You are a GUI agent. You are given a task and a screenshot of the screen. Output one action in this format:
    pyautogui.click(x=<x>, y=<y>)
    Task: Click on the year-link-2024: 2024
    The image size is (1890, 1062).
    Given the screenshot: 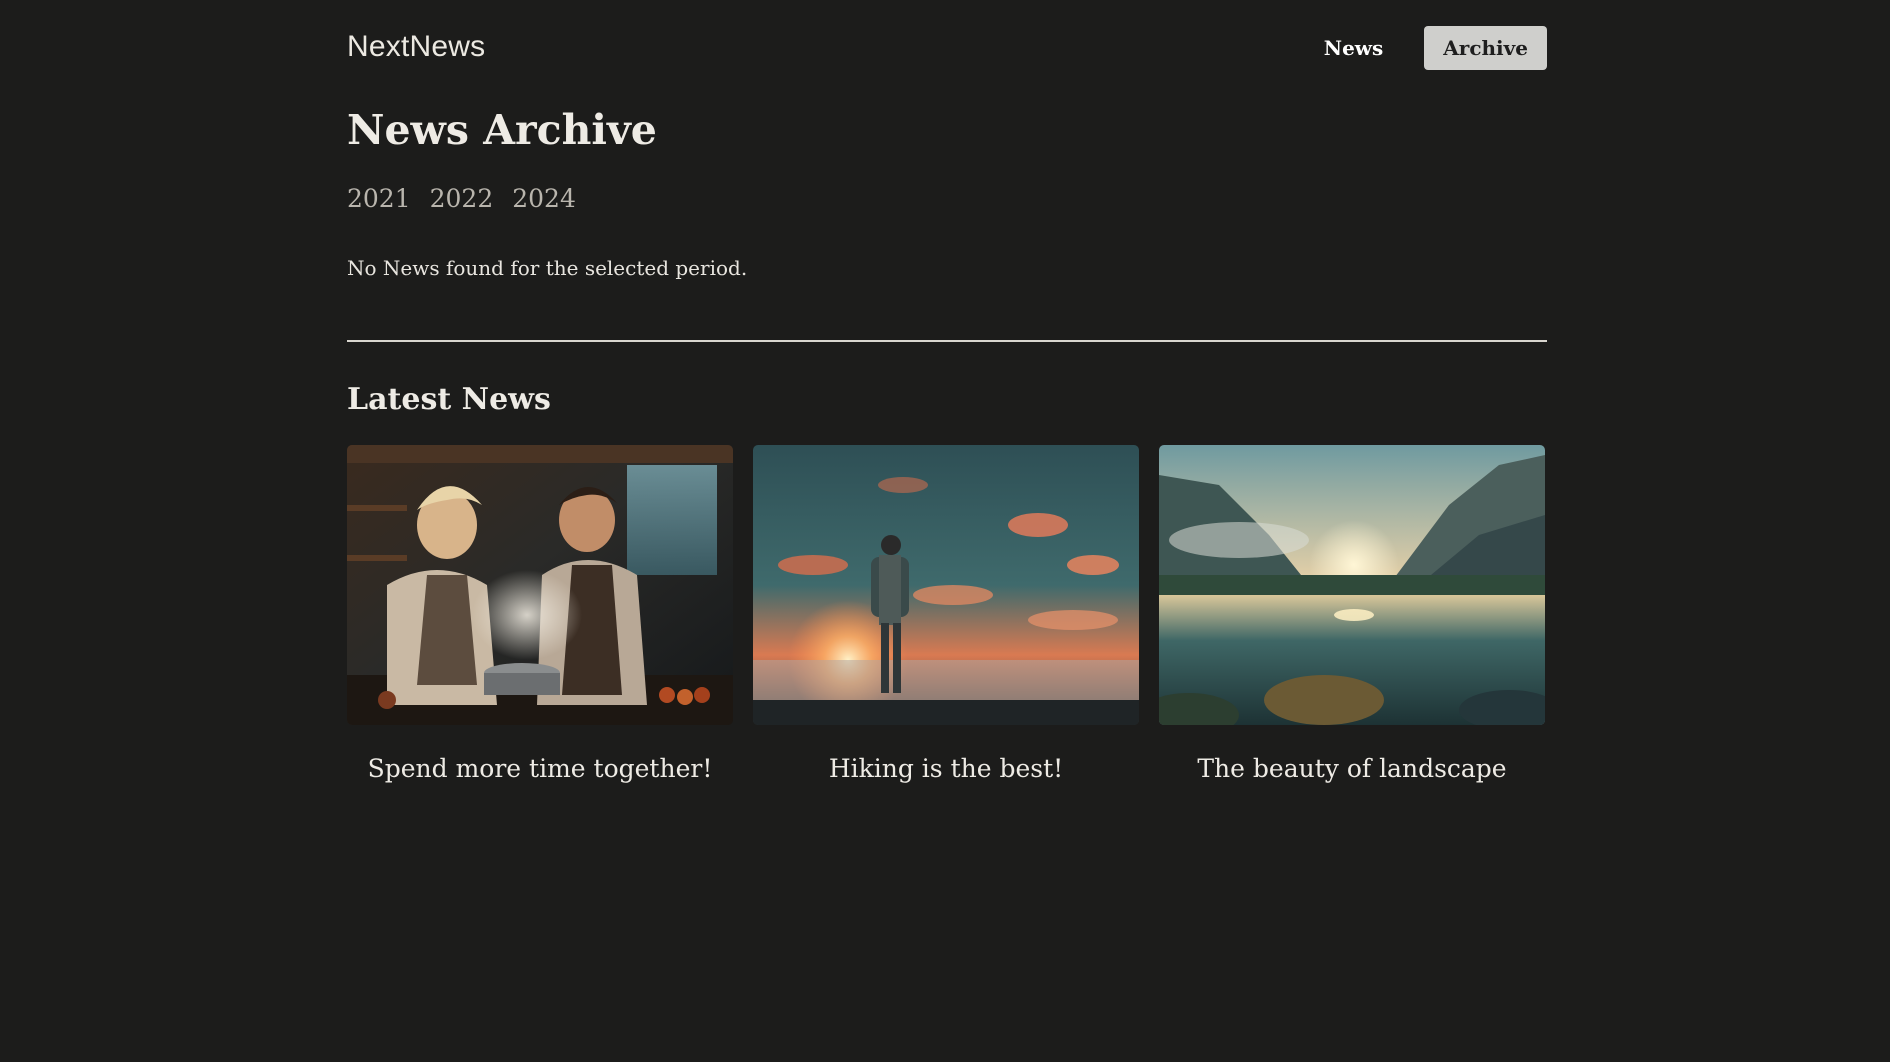 What is the action you would take?
    pyautogui.click(x=544, y=199)
    